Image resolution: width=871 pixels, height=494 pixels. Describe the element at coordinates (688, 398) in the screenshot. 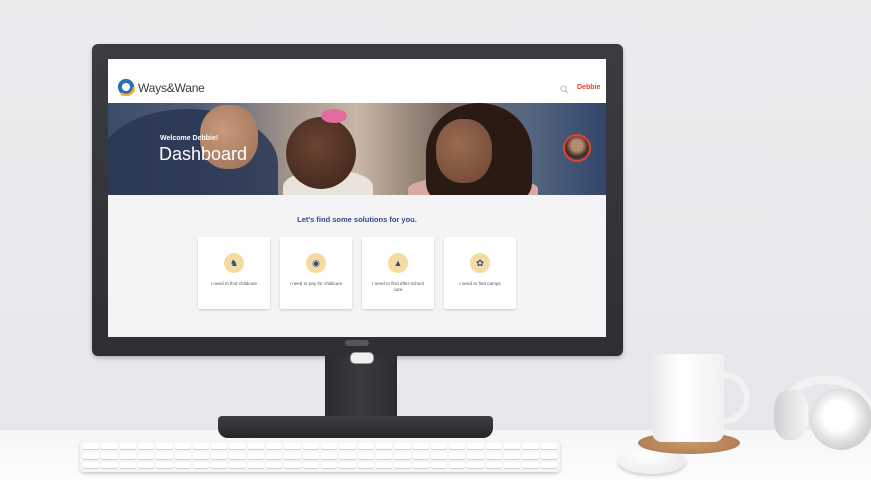

I see `coffee-mug` at that location.